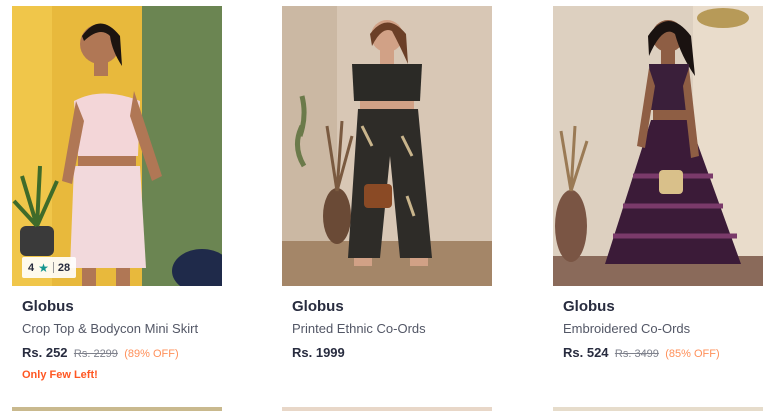  What do you see at coordinates (627, 328) in the screenshot?
I see `product-title: Embroidered Co-Ords` at bounding box center [627, 328].